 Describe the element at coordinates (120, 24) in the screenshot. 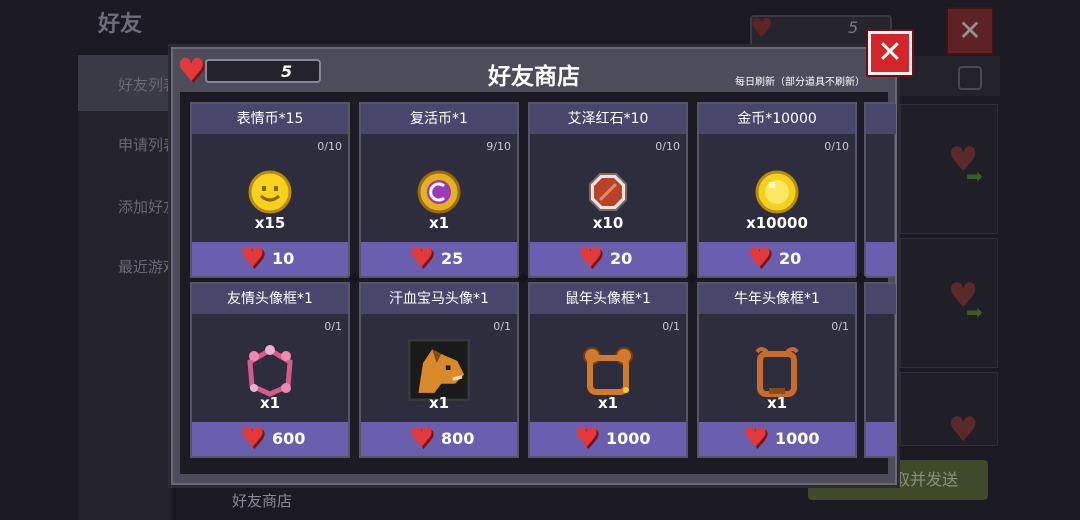

I see `friends-screen-title: 好友` at that location.